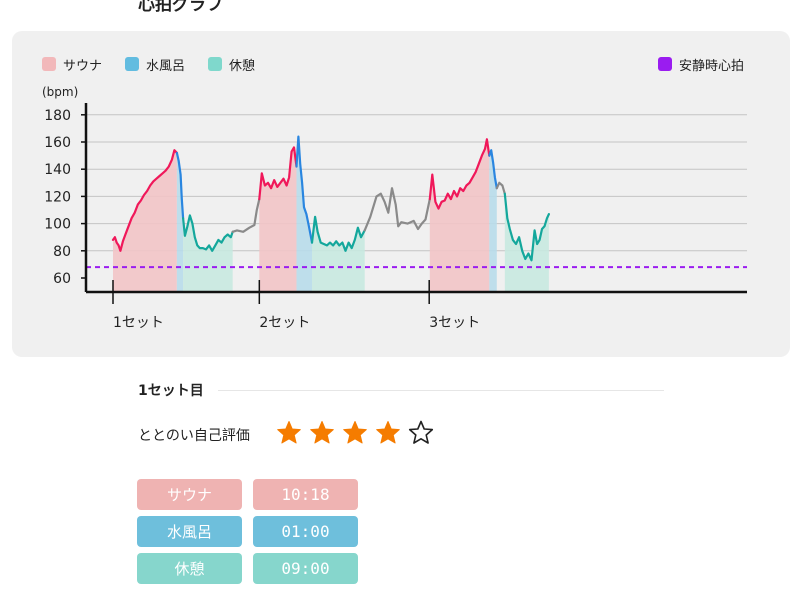 The image size is (800, 600). What do you see at coordinates (57, 116) in the screenshot?
I see `y-tick-label: 180` at bounding box center [57, 116].